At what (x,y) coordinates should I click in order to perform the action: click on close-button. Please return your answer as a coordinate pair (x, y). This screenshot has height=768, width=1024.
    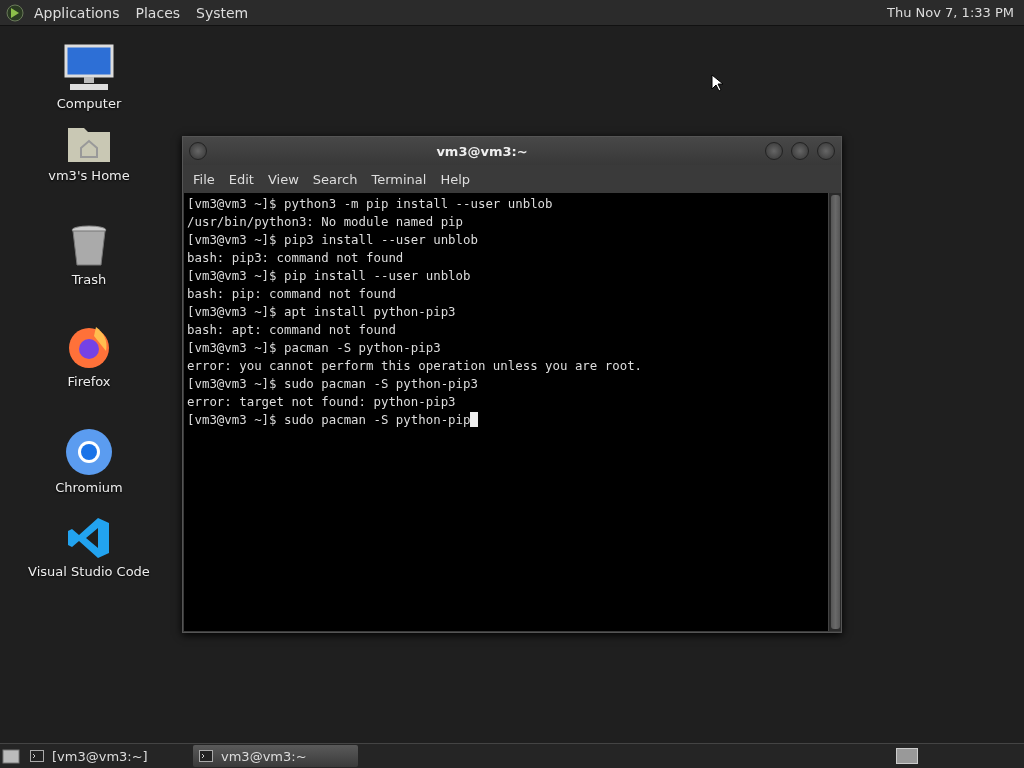
    Looking at the image, I should click on (826, 151).